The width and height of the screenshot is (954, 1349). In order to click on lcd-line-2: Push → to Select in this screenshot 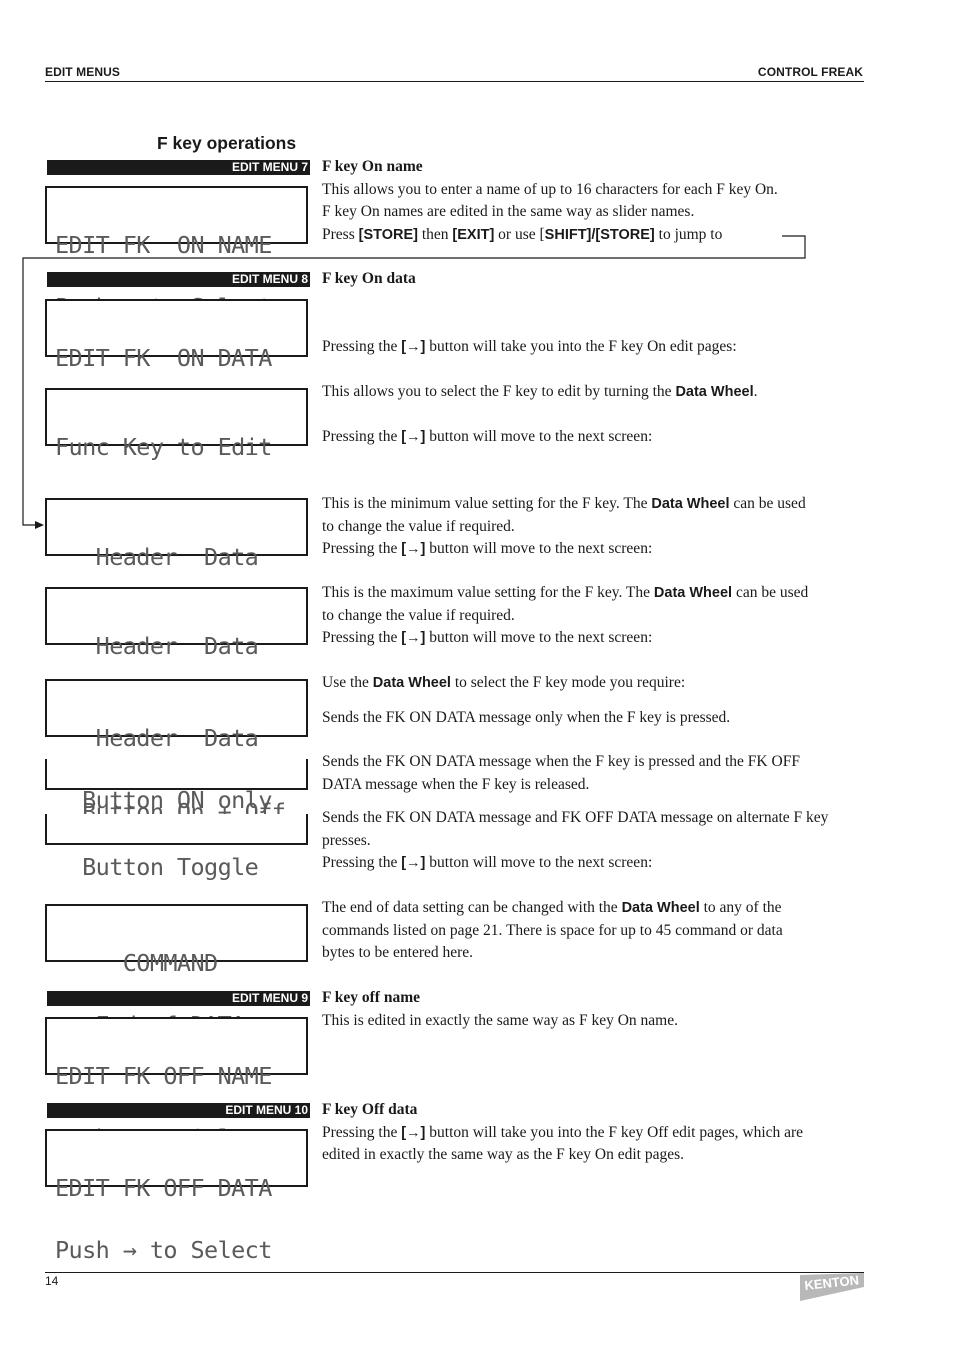, I will do `click(163, 1249)`.